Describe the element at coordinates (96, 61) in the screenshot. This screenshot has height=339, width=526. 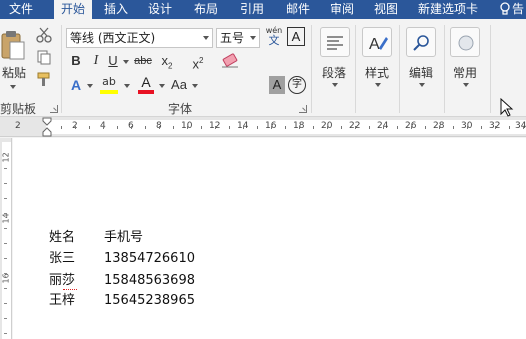
I see `italic-button: I` at that location.